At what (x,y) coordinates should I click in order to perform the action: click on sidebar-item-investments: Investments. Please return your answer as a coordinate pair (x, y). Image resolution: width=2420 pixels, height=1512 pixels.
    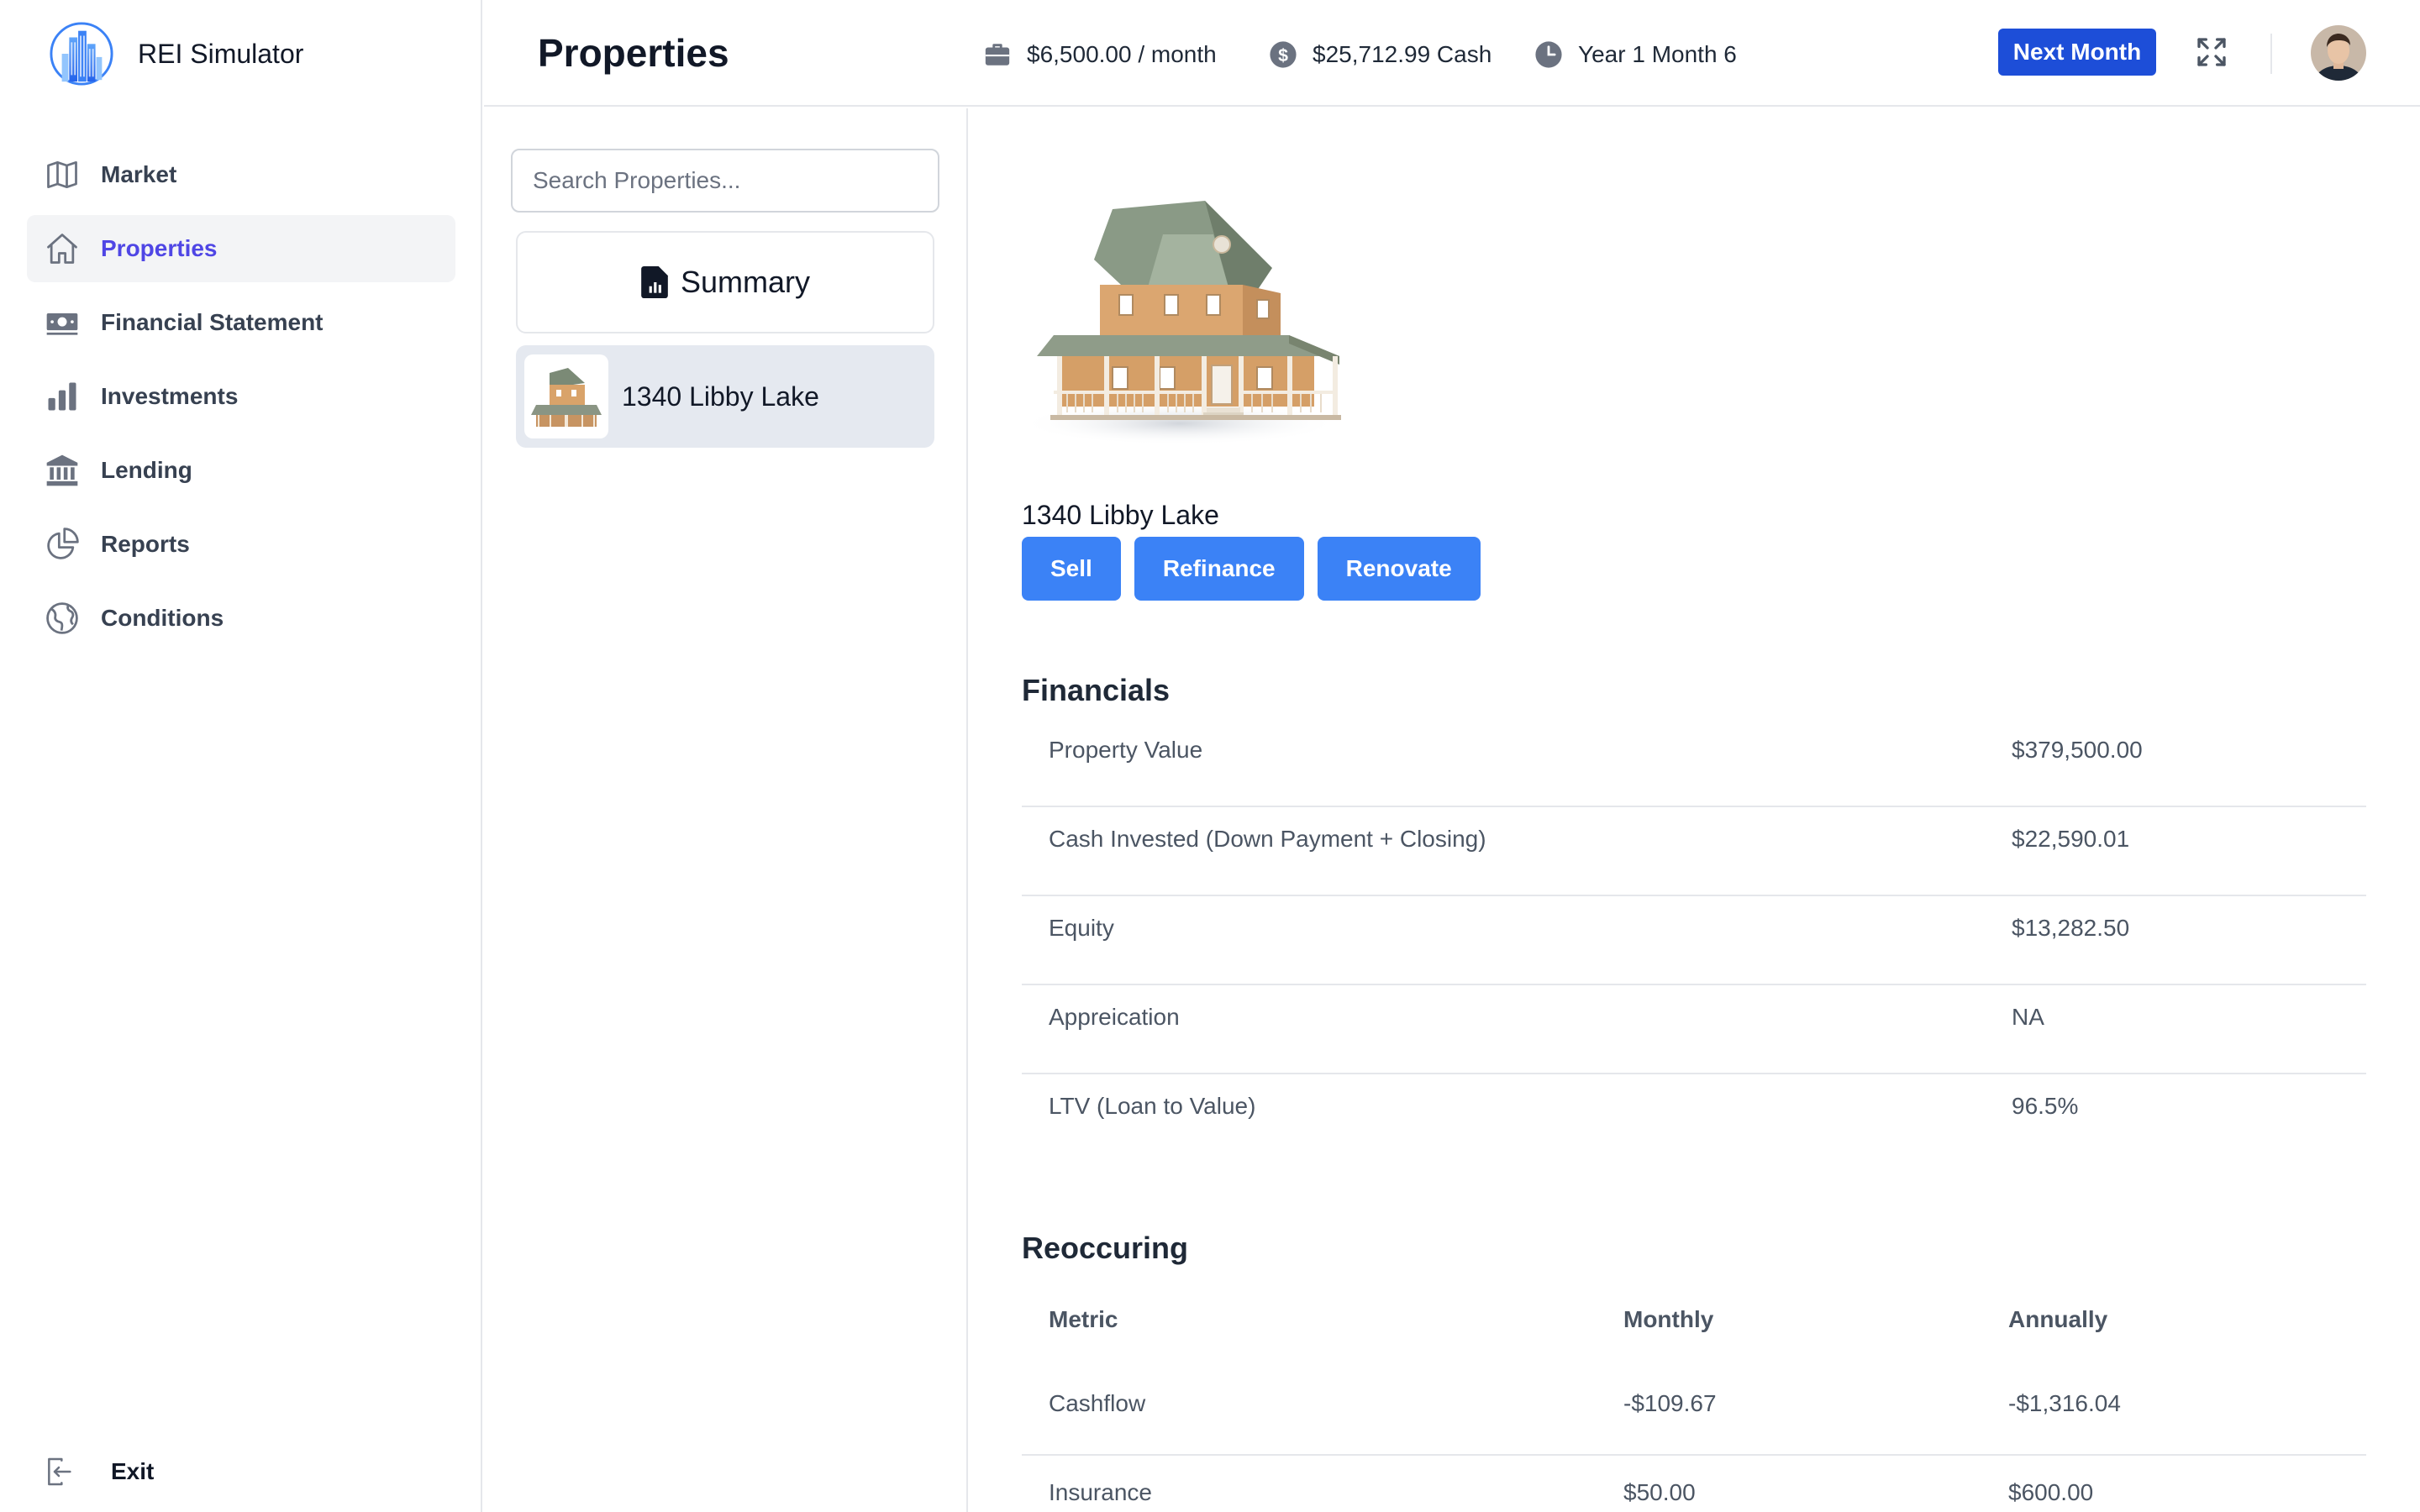
    Looking at the image, I should click on (241, 396).